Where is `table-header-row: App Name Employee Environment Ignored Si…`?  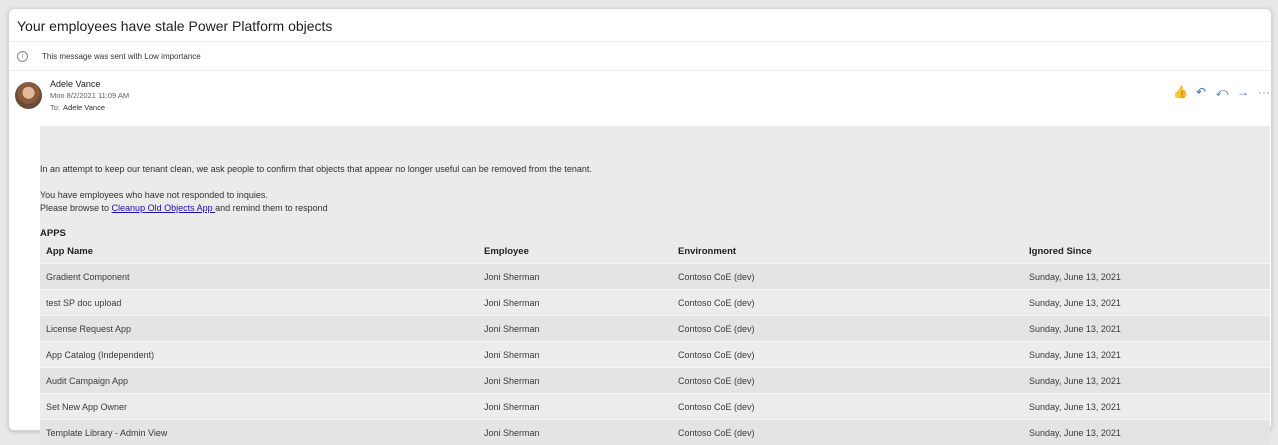
table-header-row: App Name Employee Environment Ignored Si… is located at coordinates (655, 251).